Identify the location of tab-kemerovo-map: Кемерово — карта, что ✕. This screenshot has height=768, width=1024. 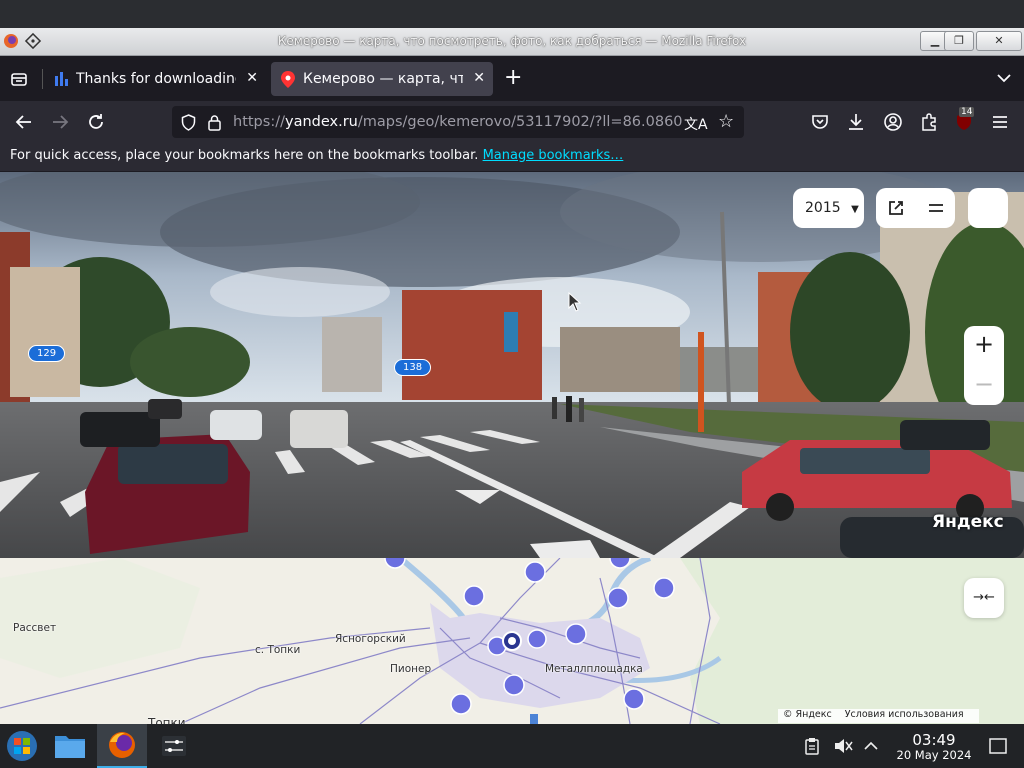
(382, 79).